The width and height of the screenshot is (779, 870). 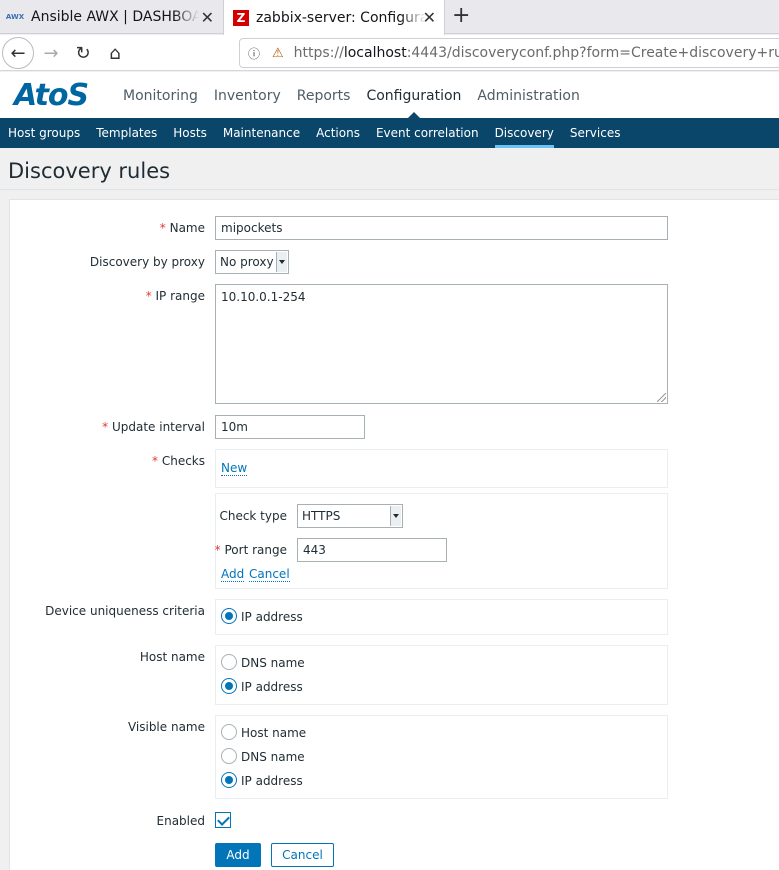 I want to click on url-prefix: https://, so click(x=318, y=53).